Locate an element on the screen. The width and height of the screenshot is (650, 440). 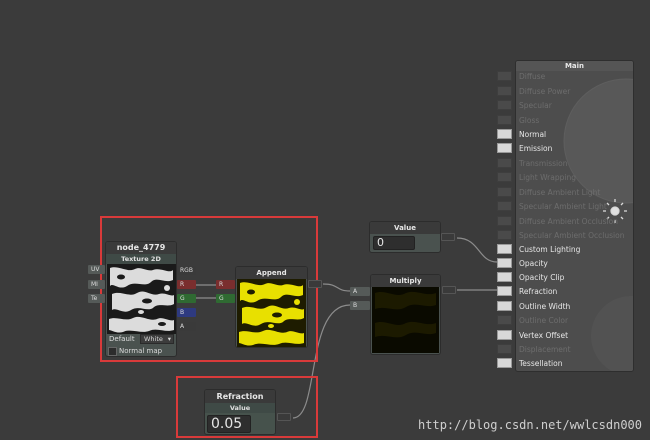
main-slot-specular-ambient-occlusion is located at coordinates (504, 235).